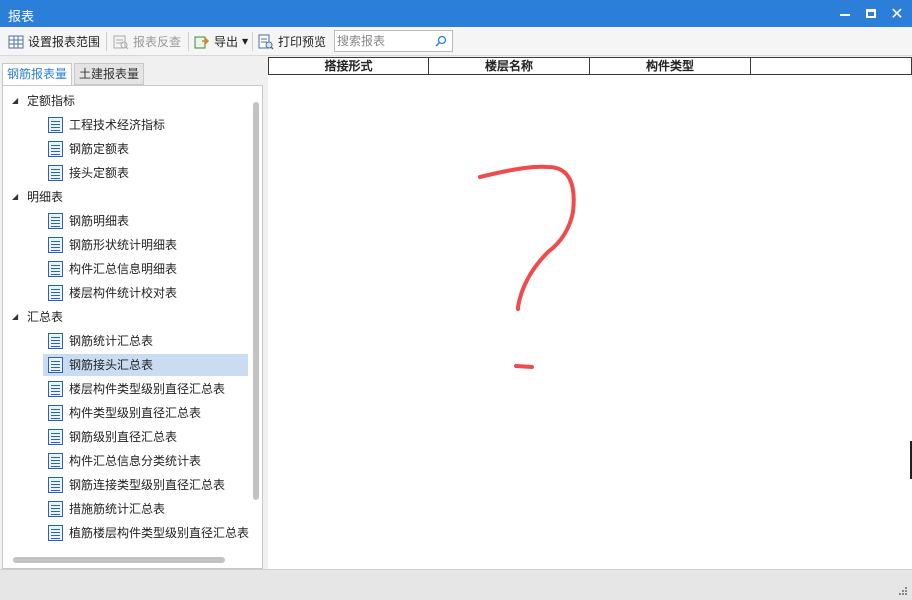 This screenshot has width=912, height=600. What do you see at coordinates (159, 533) in the screenshot?
I see `tree-item-label: 植筋楼层构件类型级别直径汇总表` at bounding box center [159, 533].